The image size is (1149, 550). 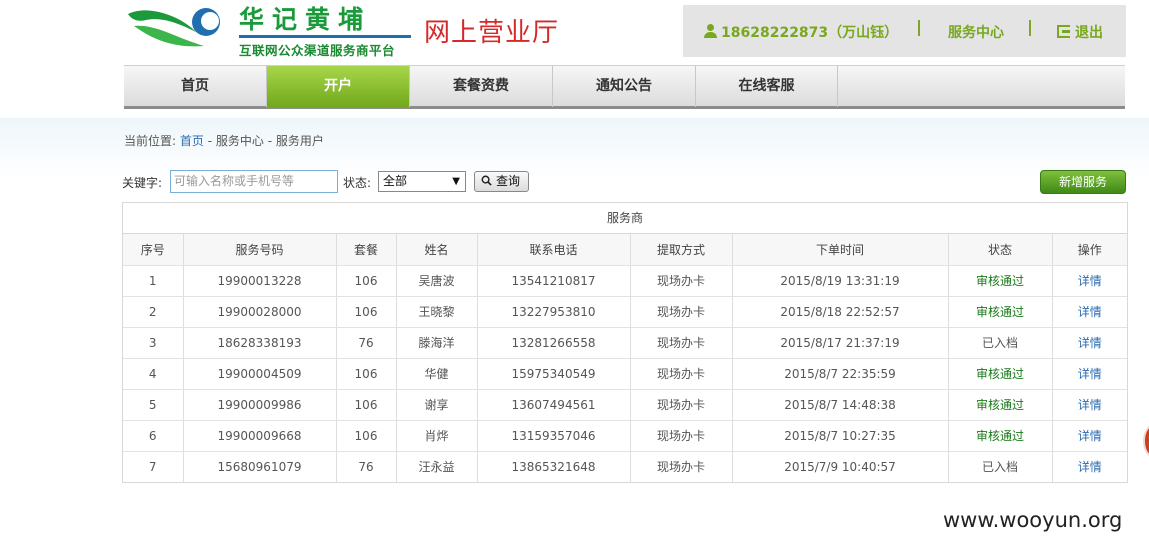 I want to click on cell-name: 滕海洋, so click(x=437, y=343).